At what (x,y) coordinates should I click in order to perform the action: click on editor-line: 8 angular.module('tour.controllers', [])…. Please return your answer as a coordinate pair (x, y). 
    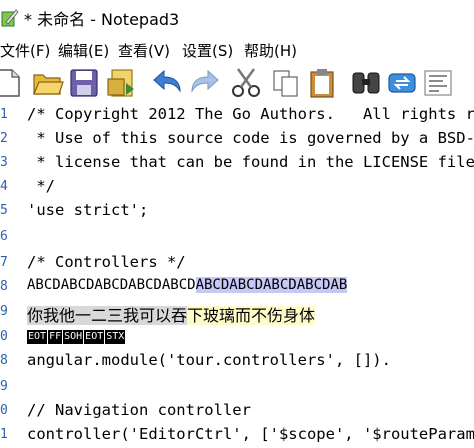
    Looking at the image, I should click on (237, 362).